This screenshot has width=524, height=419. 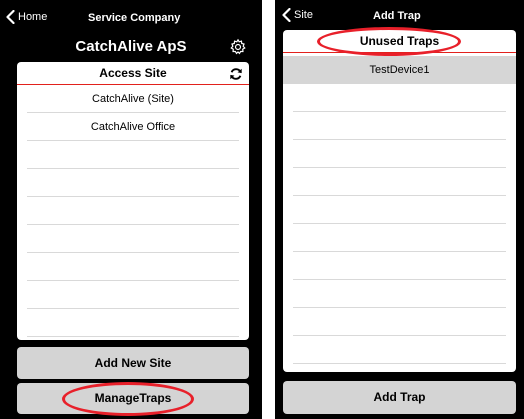 I want to click on site-back-button: Site, so click(x=297, y=15).